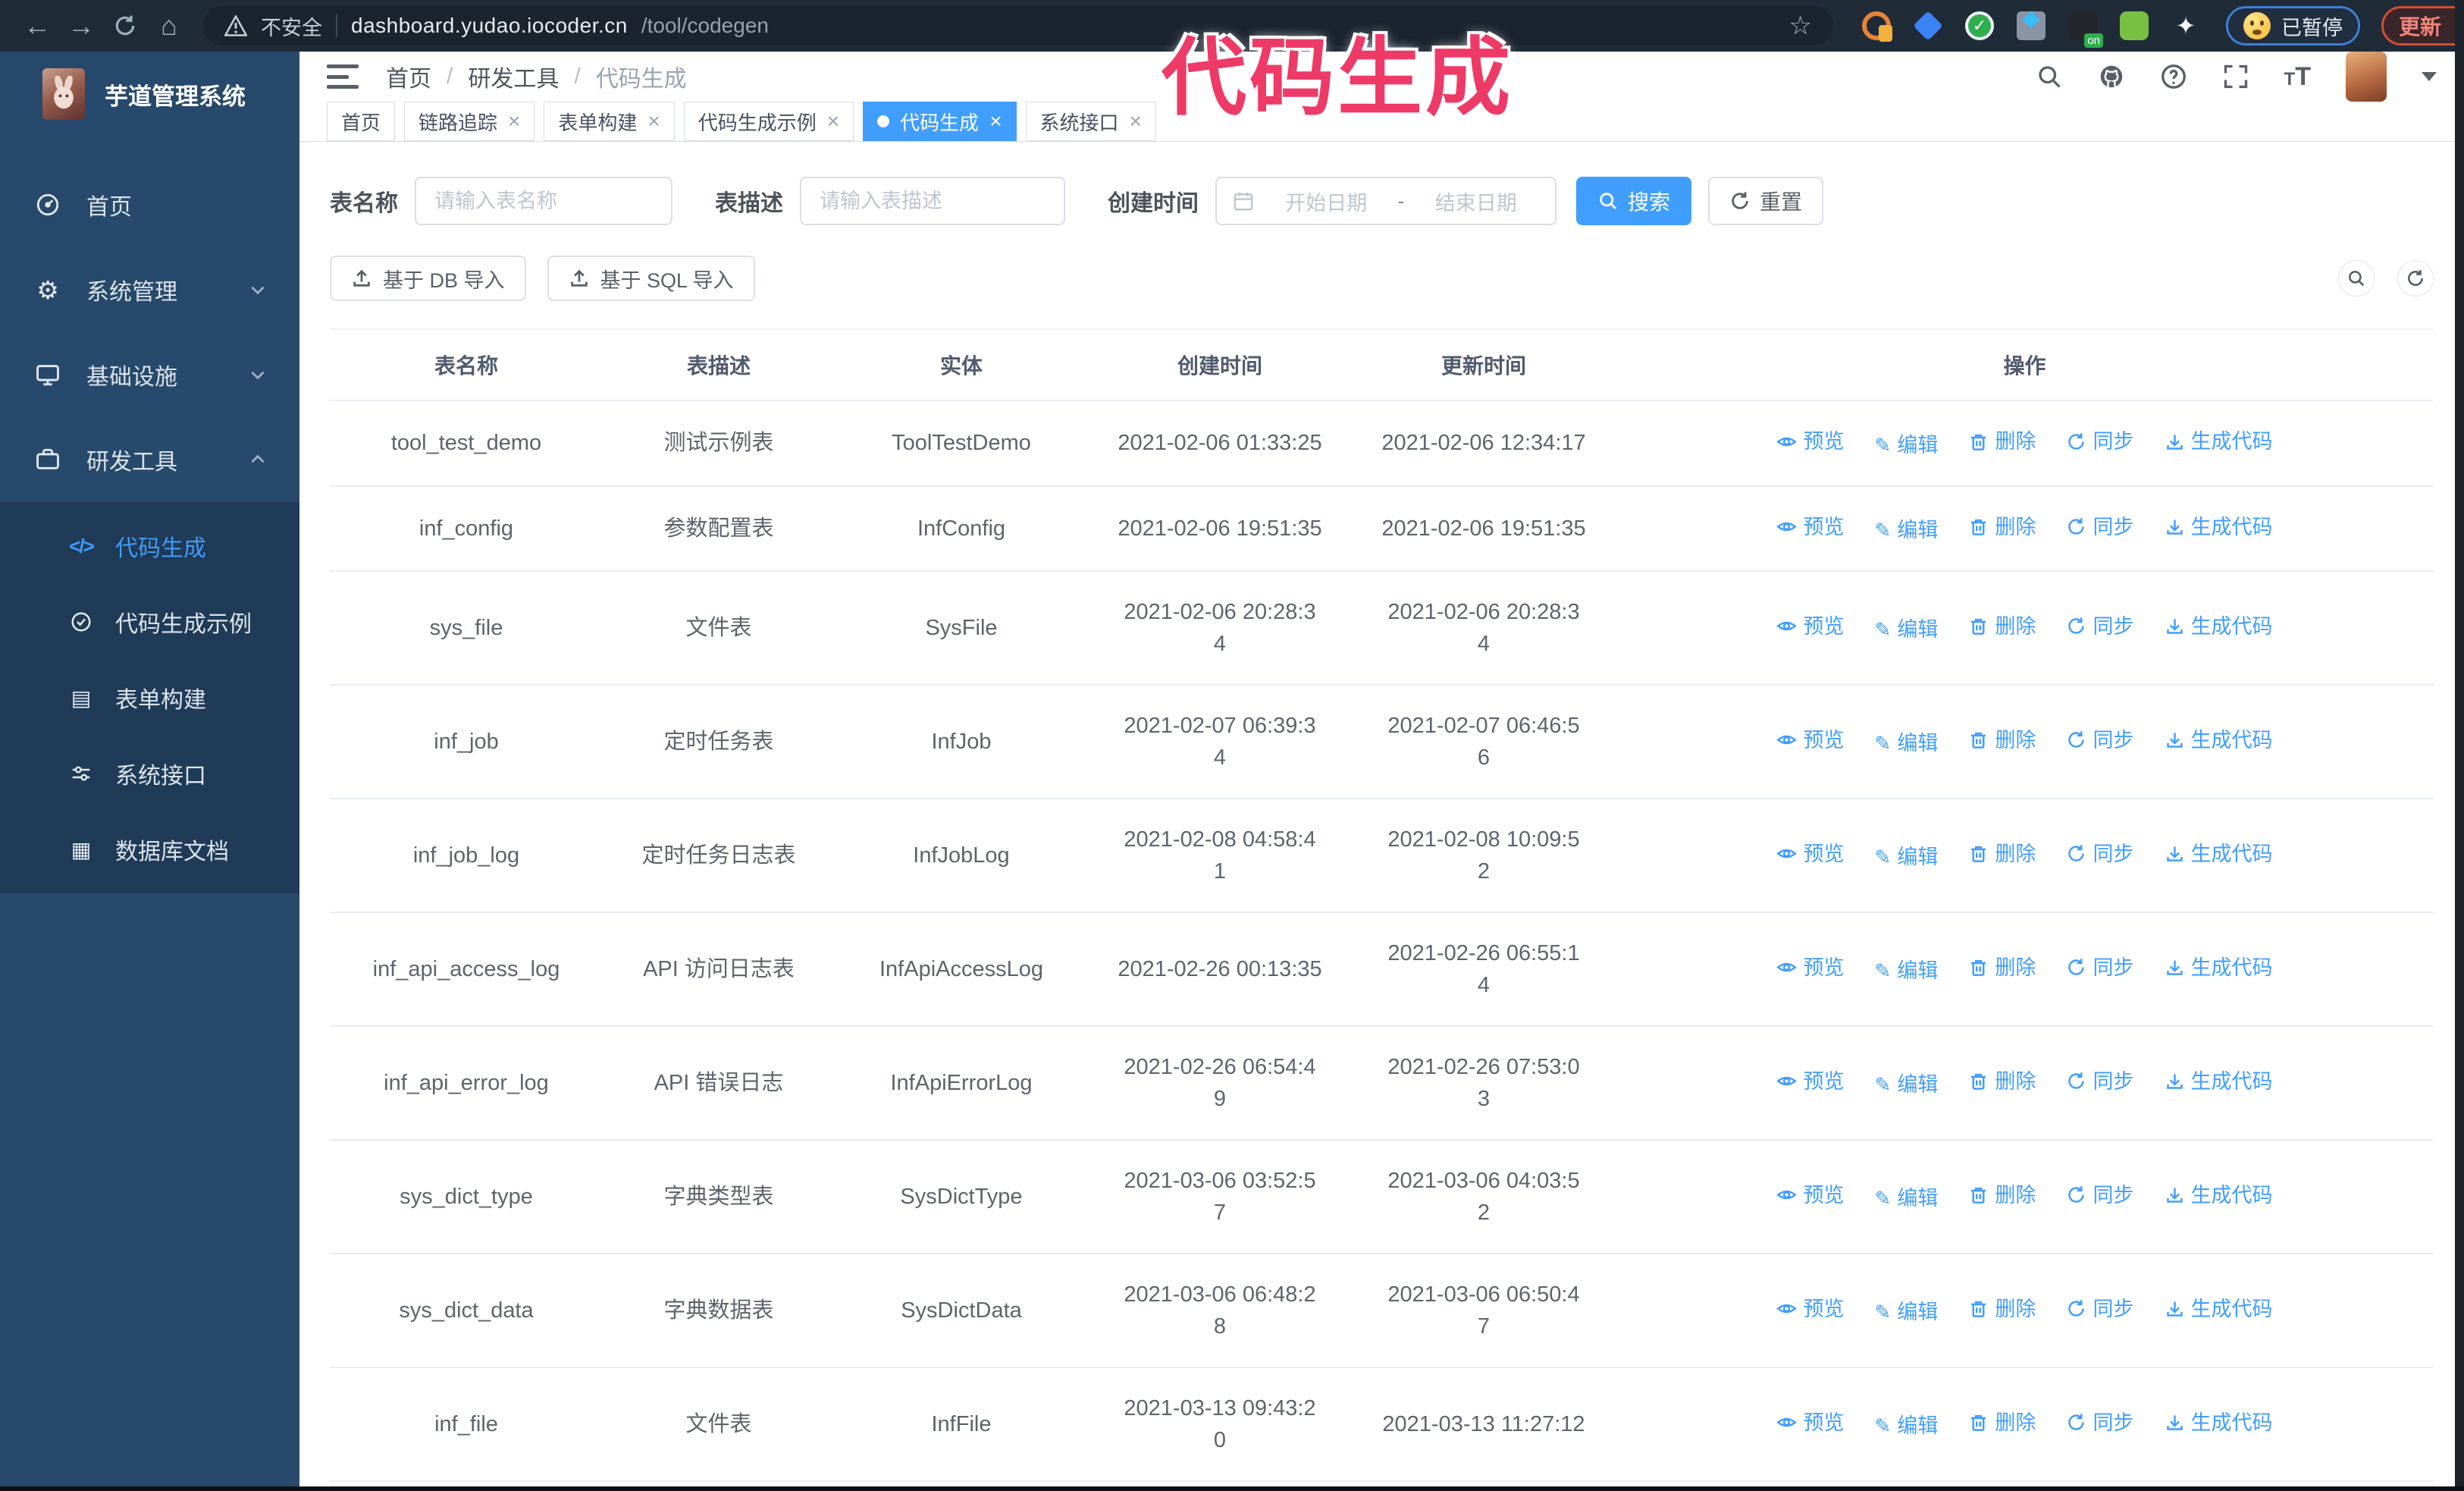 The width and height of the screenshot is (2464, 1491). Describe the element at coordinates (2459, 745) in the screenshot. I see `window-scrollbar` at that location.